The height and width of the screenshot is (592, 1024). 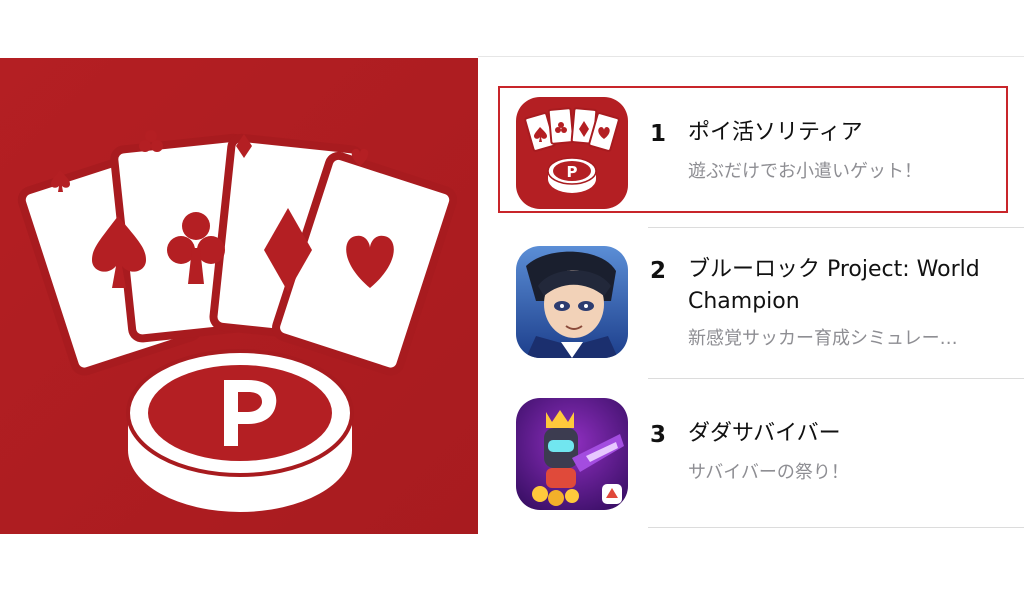 I want to click on top-divider, so click(x=751, y=56).